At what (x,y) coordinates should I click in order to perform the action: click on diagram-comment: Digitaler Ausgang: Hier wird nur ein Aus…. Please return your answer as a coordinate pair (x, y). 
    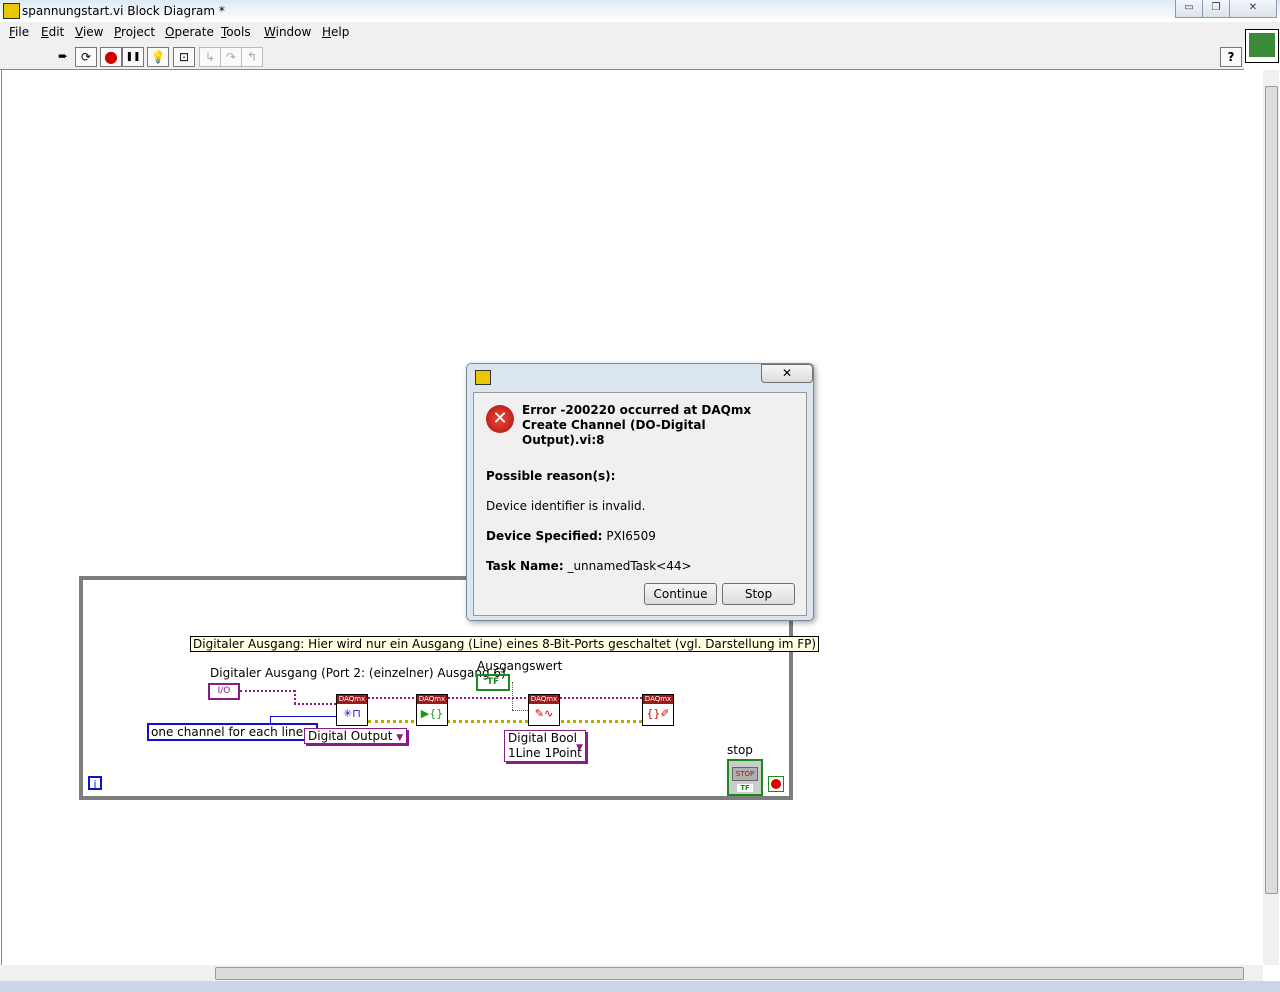
    Looking at the image, I should click on (505, 644).